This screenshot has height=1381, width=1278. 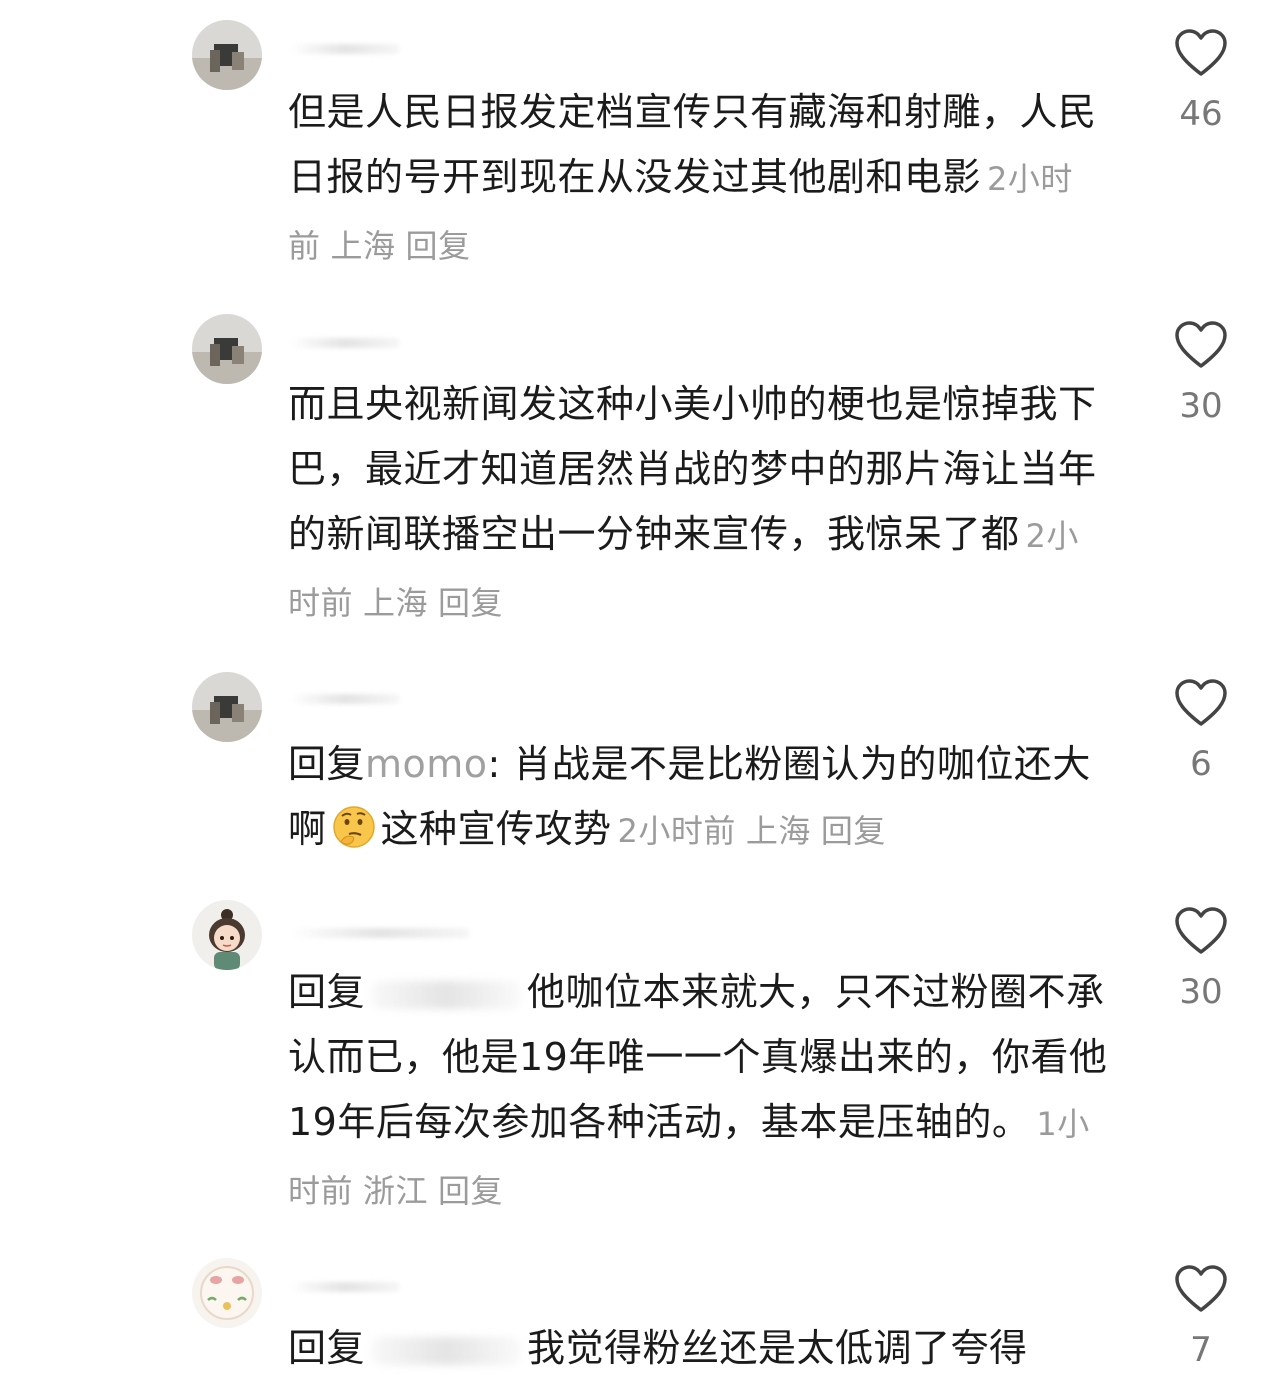 What do you see at coordinates (426, 764) in the screenshot?
I see `mention-link: momo` at bounding box center [426, 764].